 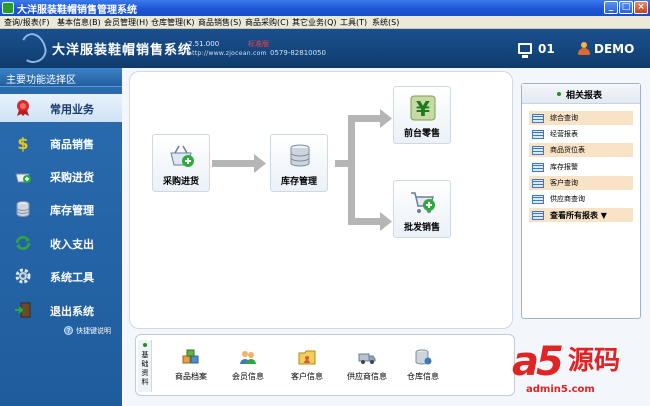 What do you see at coordinates (581, 167) in the screenshot?
I see `report-item: 库存报警` at bounding box center [581, 167].